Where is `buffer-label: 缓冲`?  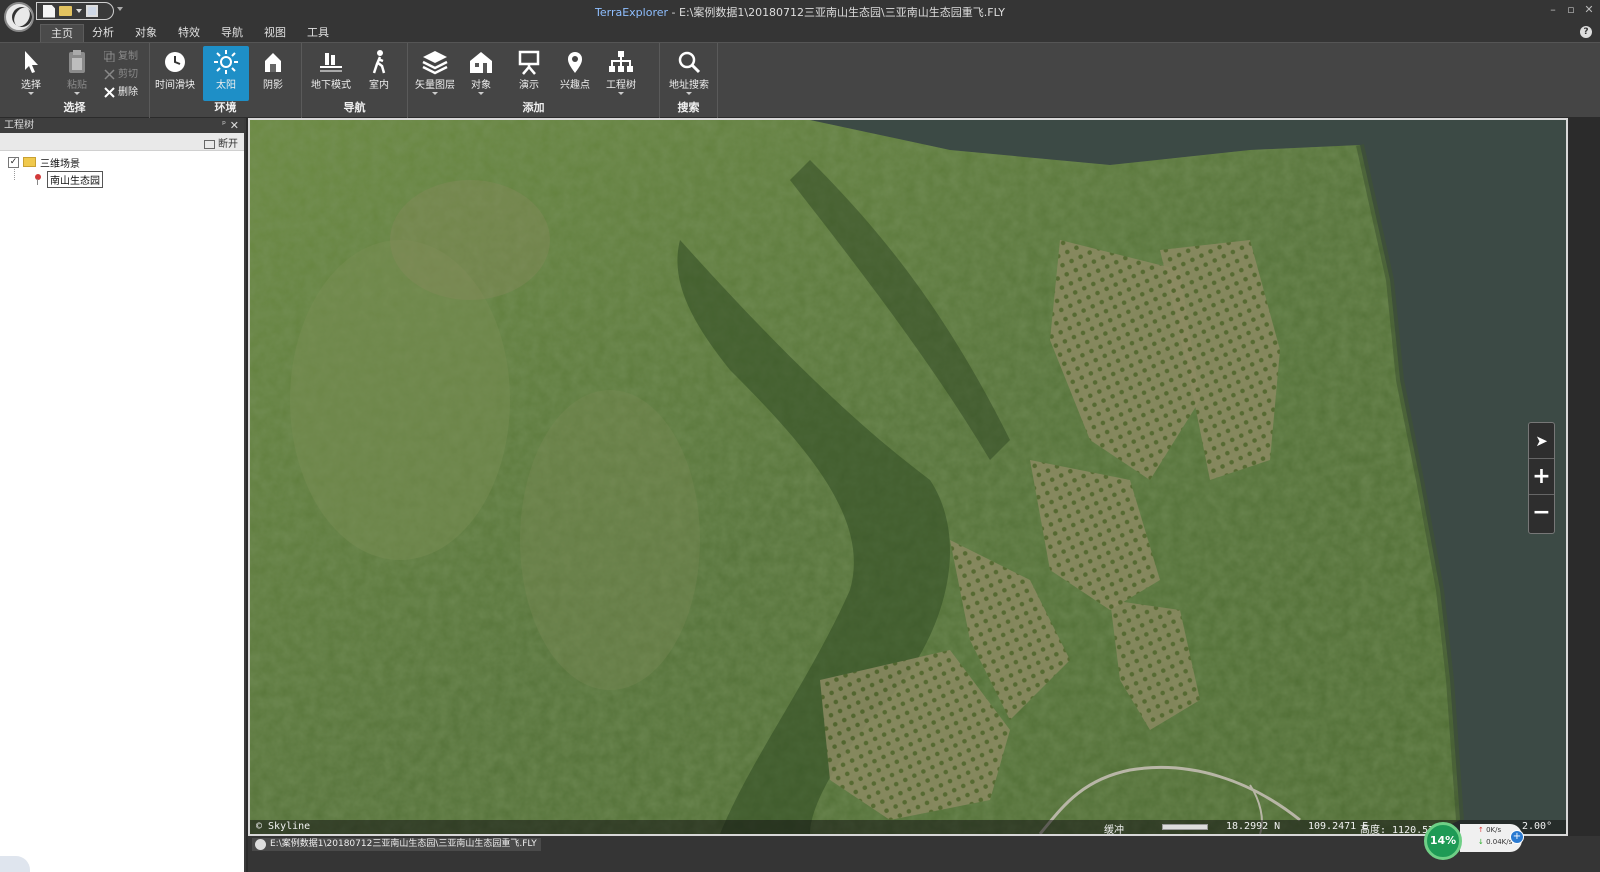 buffer-label: 缓冲 is located at coordinates (1114, 830).